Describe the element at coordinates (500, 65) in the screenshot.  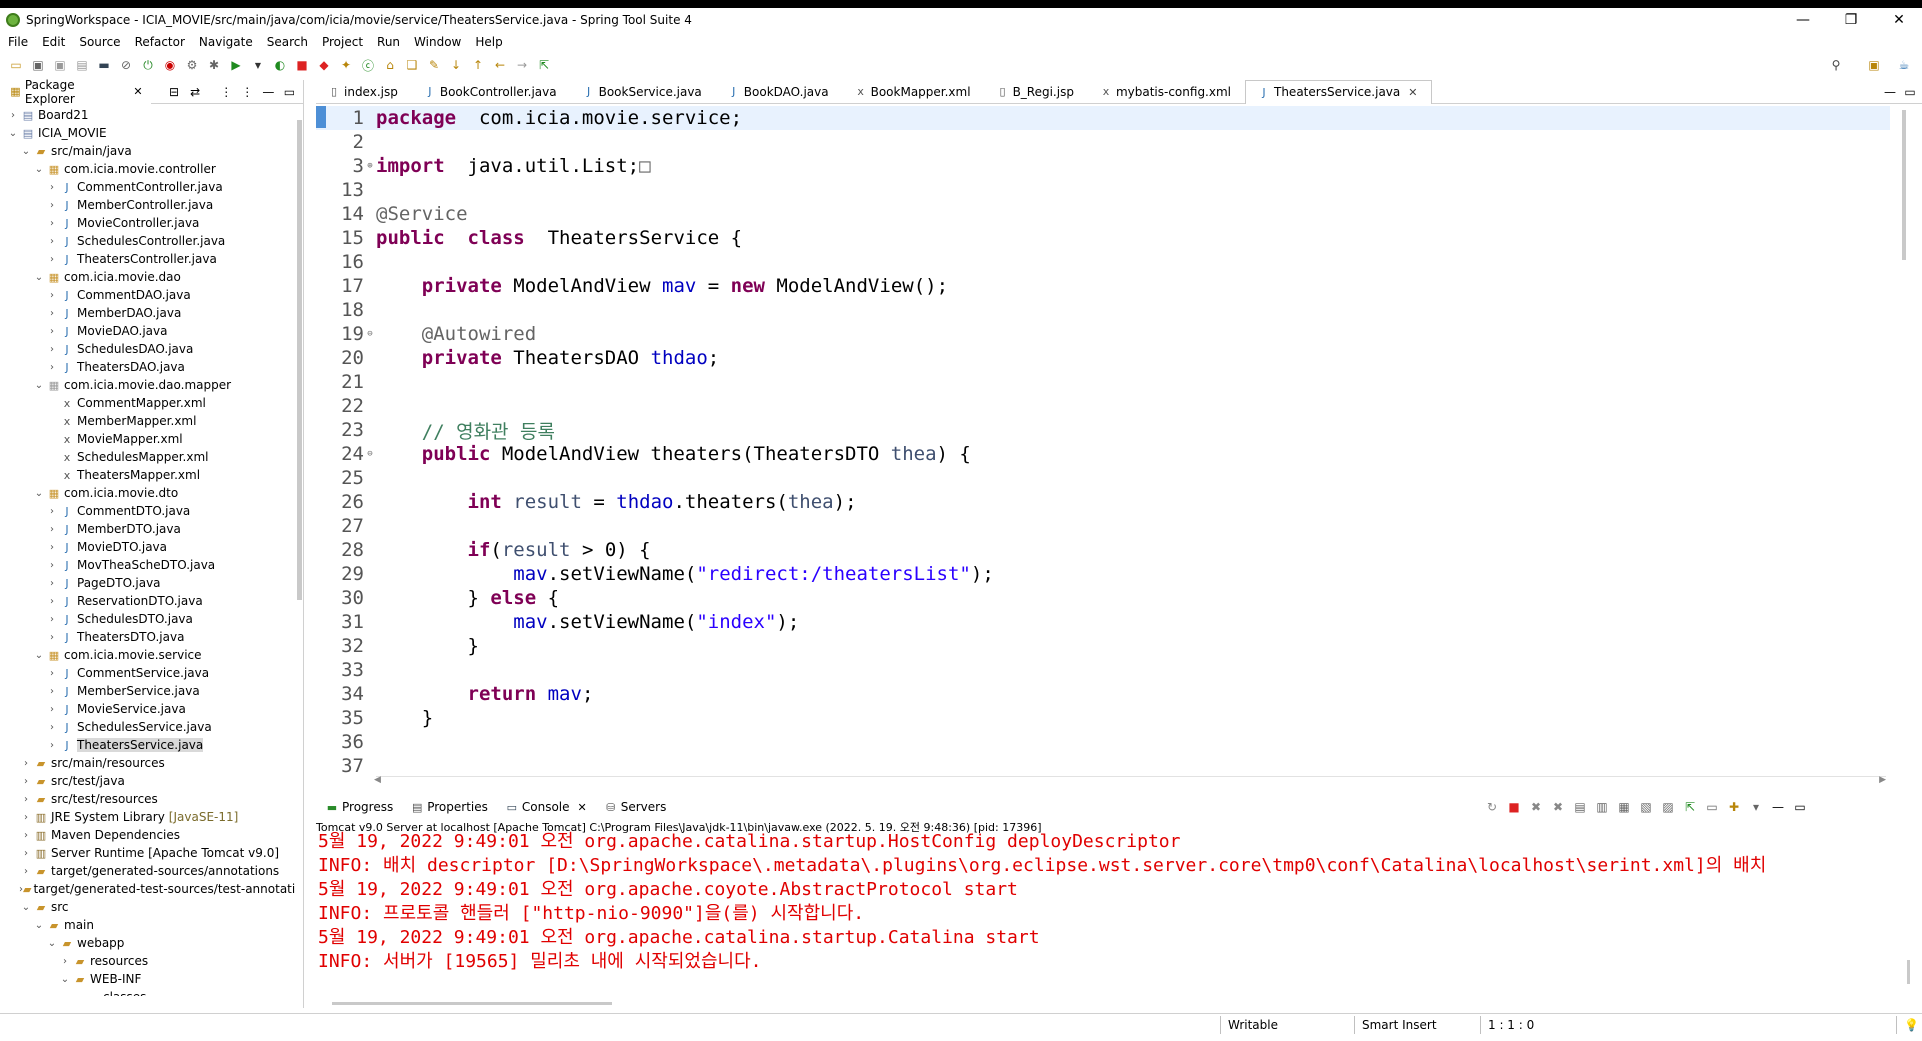
I see `back-icon: ←` at that location.